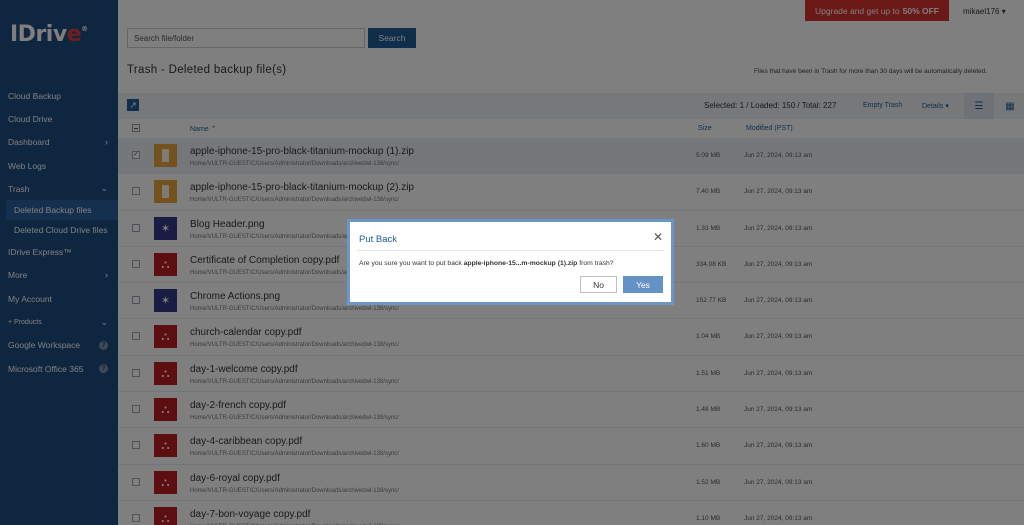 The width and height of the screenshot is (1024, 525). I want to click on dialog-text-before: Are you sure you want to put back, so click(411, 263).